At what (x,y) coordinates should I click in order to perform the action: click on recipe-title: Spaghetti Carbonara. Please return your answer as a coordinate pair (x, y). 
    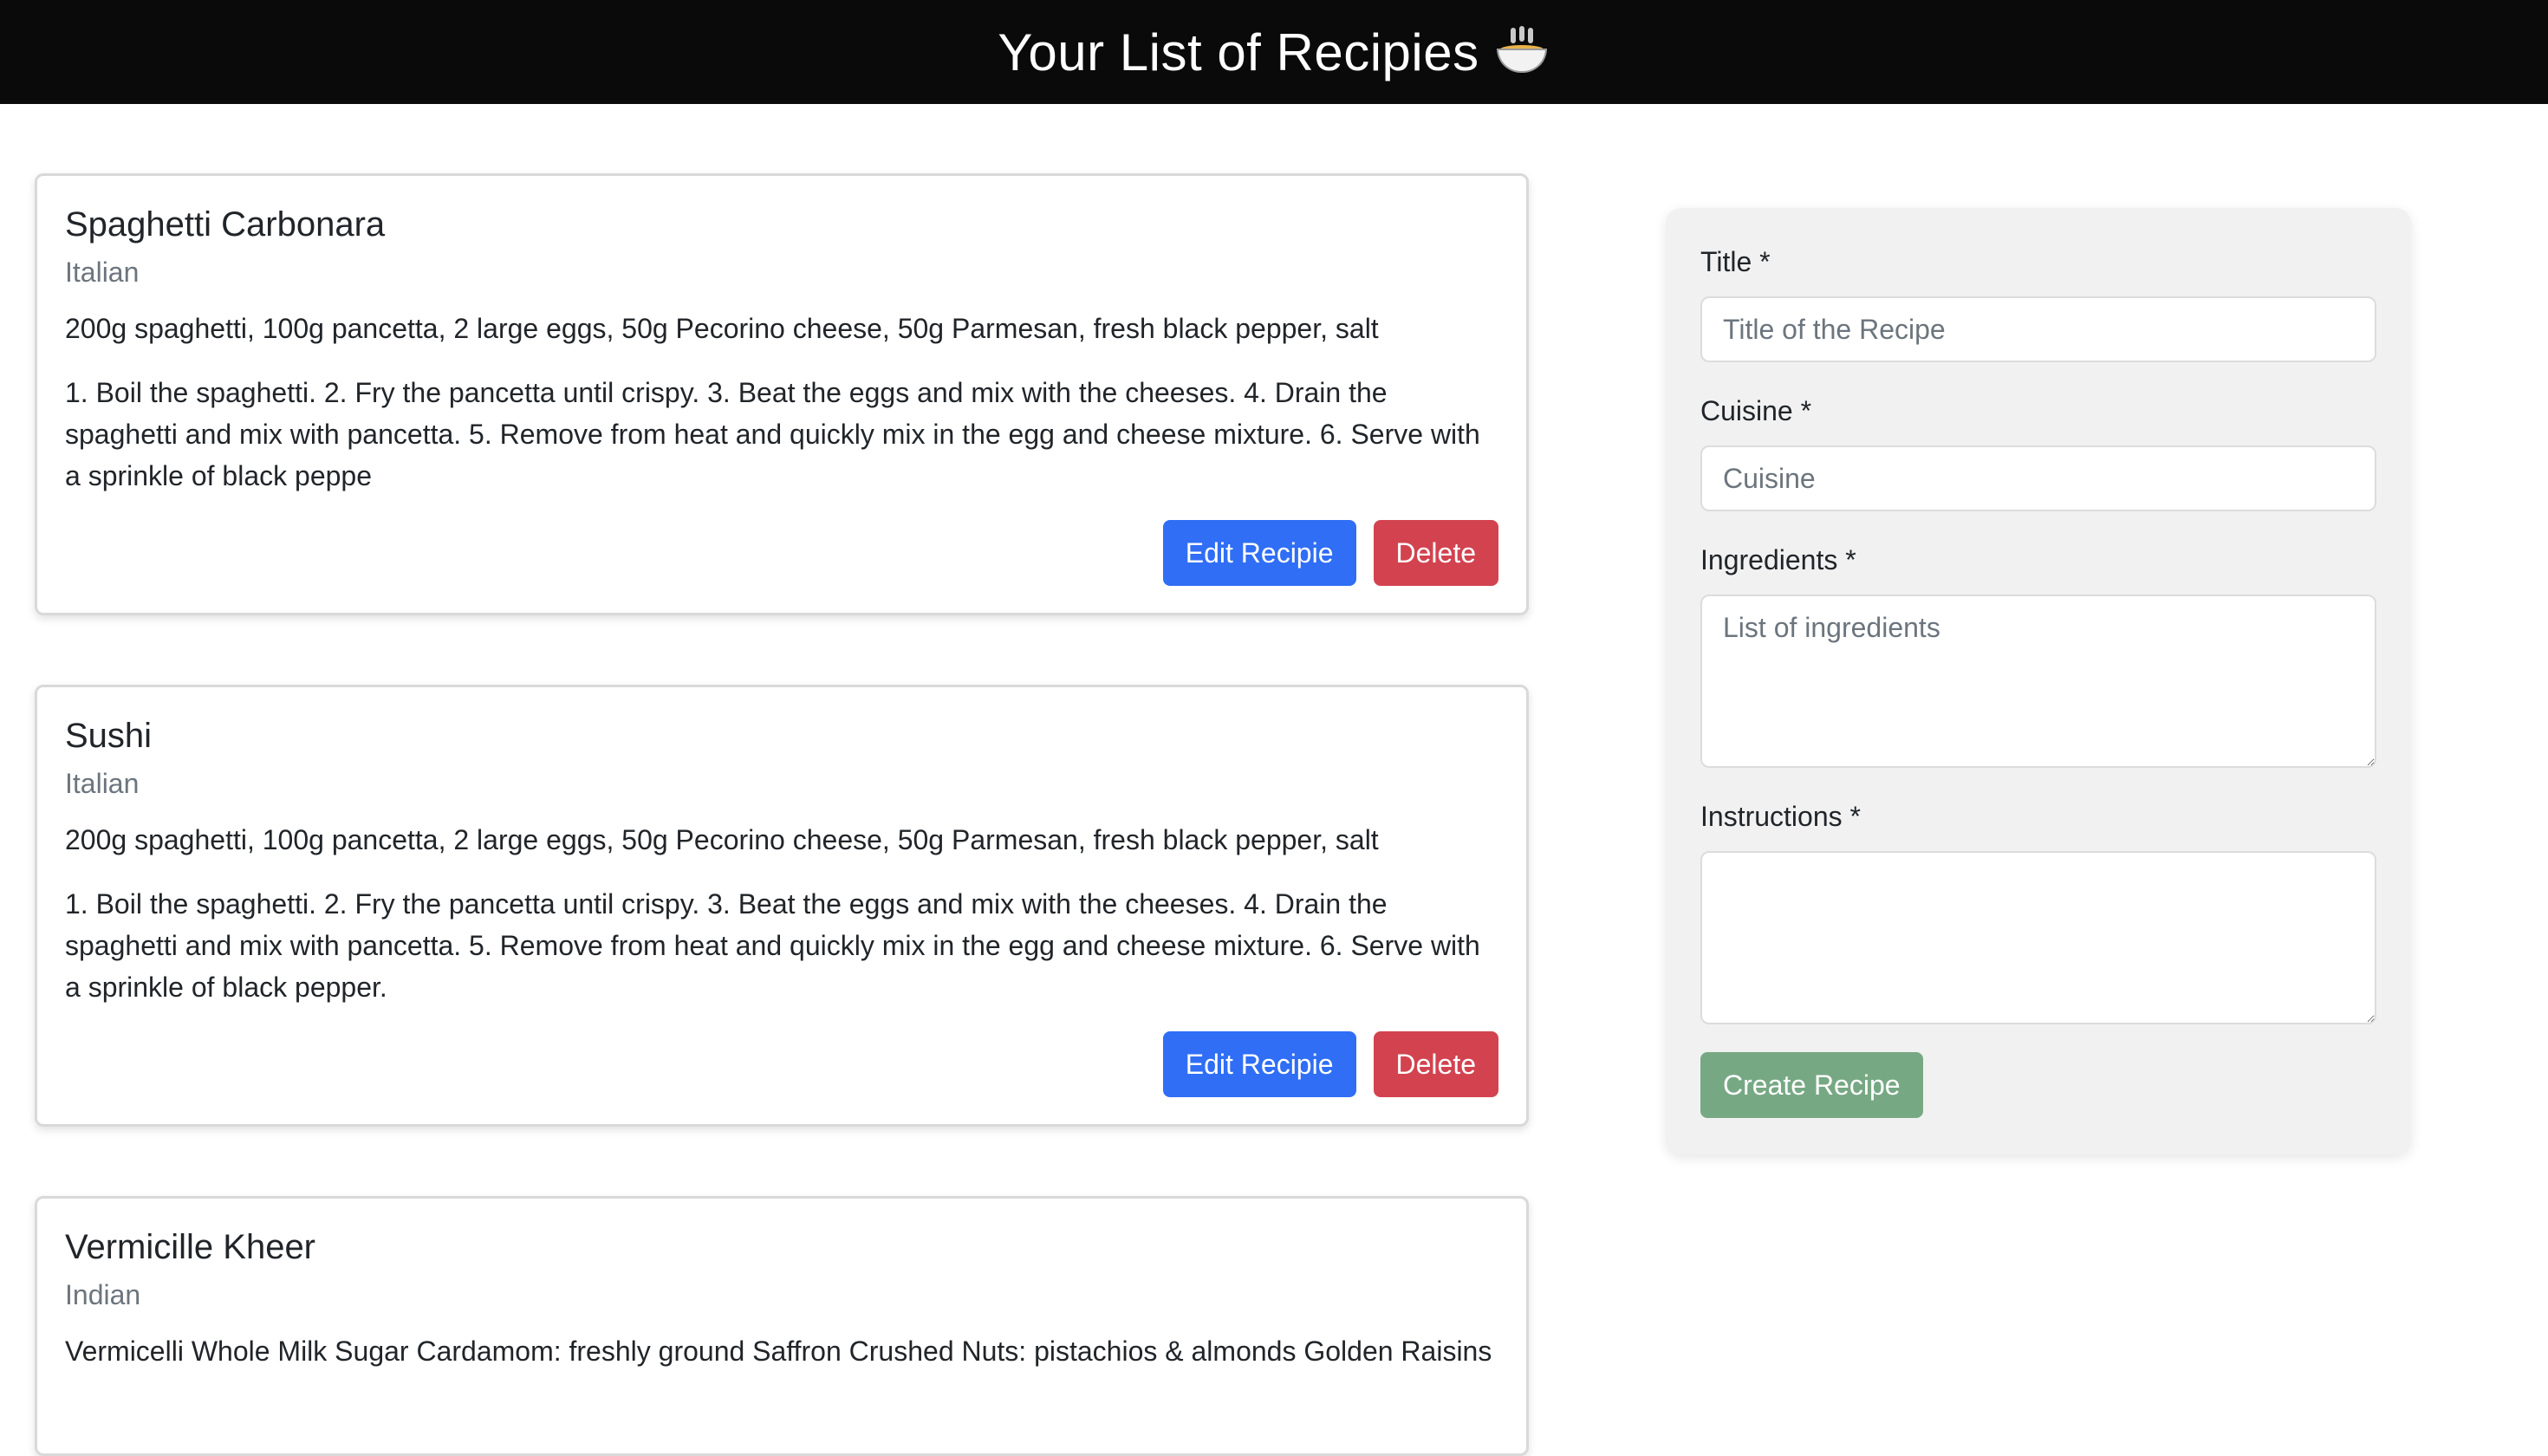
    Looking at the image, I should click on (225, 224).